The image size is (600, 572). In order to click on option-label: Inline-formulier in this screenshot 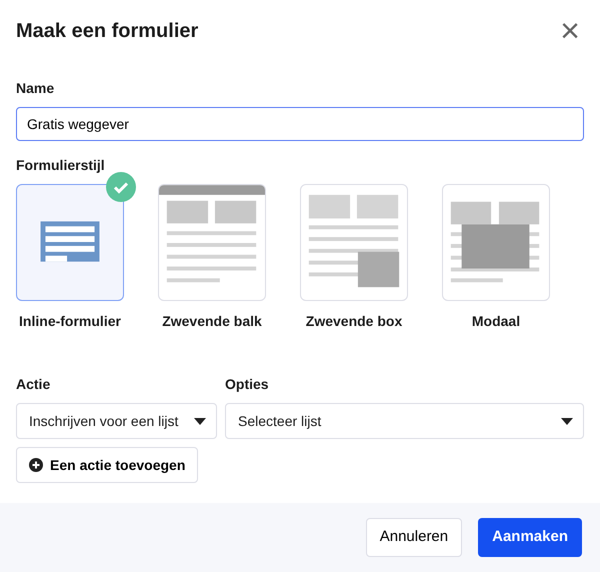, I will do `click(70, 321)`.